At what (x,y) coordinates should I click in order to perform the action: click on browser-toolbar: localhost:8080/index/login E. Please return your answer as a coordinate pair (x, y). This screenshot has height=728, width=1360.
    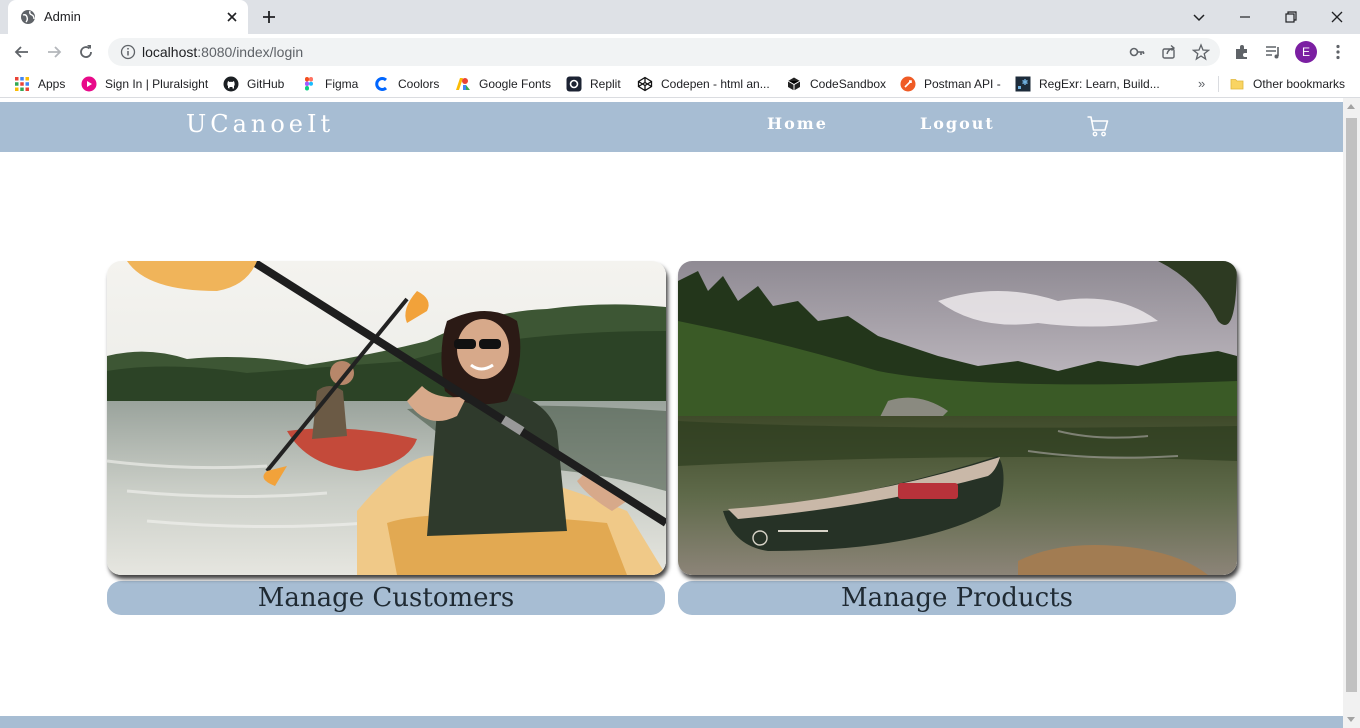
    Looking at the image, I should click on (680, 52).